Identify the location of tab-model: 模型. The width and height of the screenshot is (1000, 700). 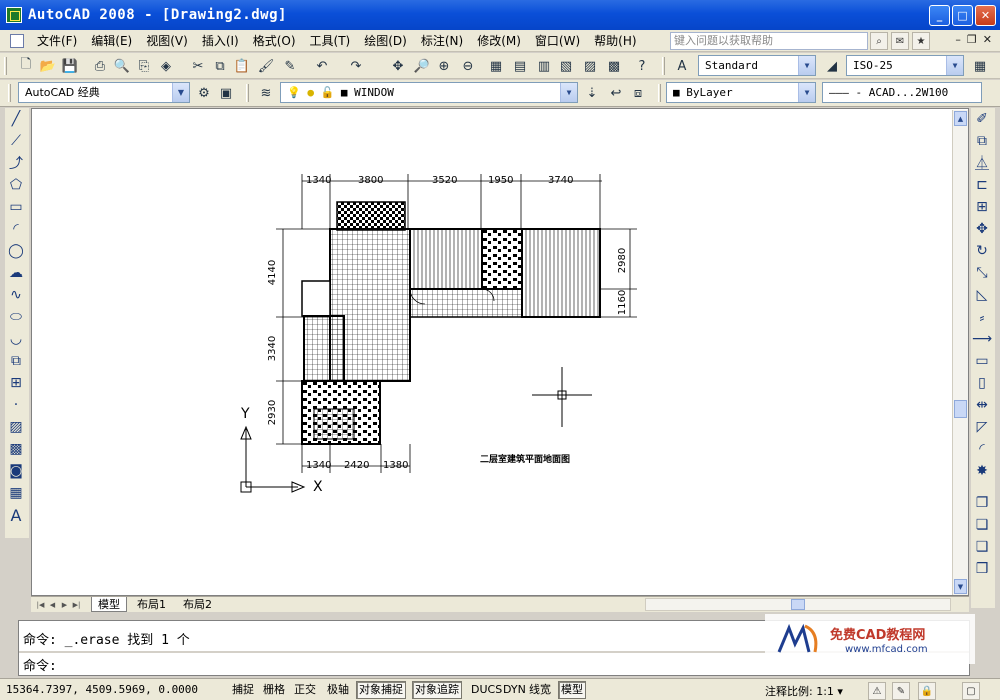
(109, 604).